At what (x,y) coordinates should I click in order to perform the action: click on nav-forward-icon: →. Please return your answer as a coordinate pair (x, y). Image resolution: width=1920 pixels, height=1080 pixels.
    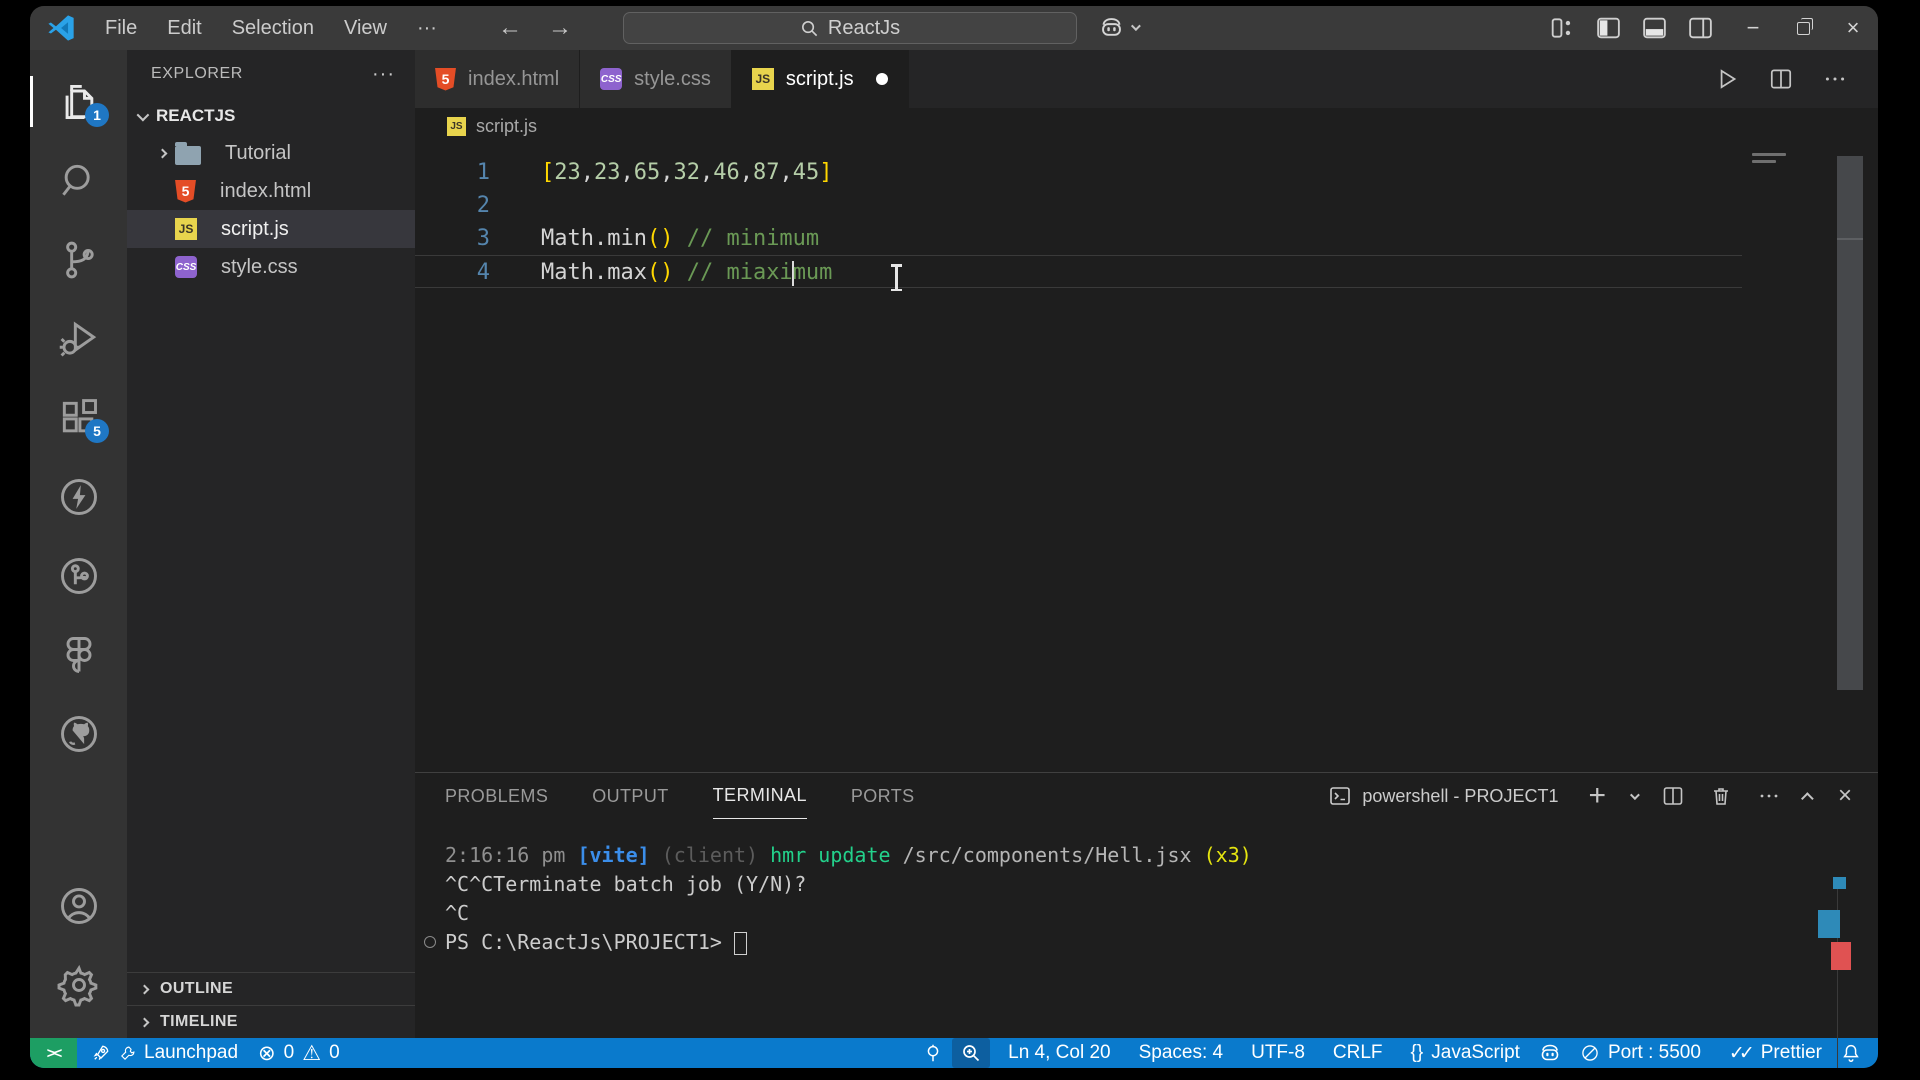
    Looking at the image, I should click on (560, 28).